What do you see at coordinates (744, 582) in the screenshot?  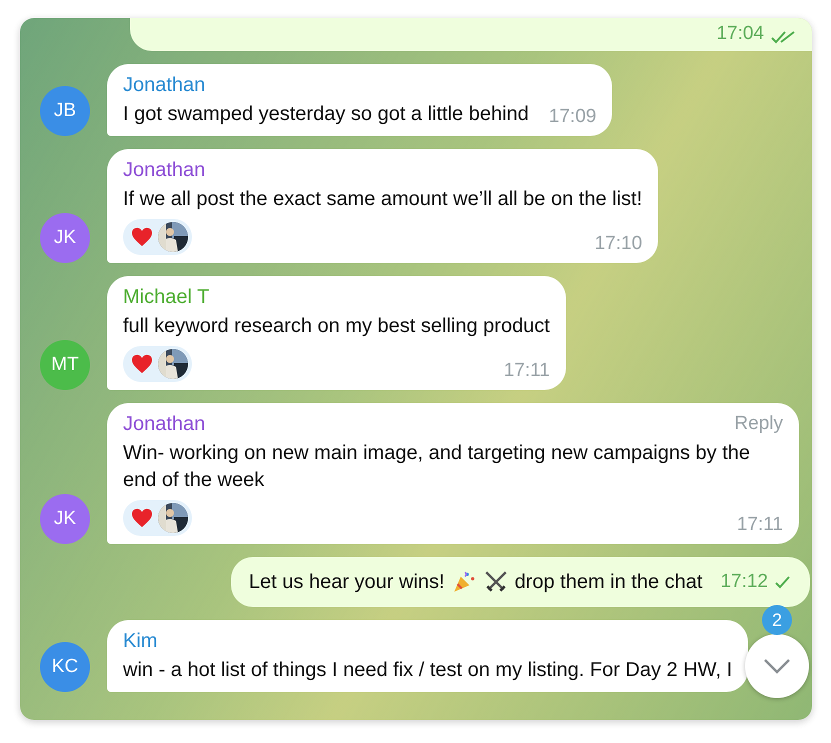 I see `message-time: 17:12` at bounding box center [744, 582].